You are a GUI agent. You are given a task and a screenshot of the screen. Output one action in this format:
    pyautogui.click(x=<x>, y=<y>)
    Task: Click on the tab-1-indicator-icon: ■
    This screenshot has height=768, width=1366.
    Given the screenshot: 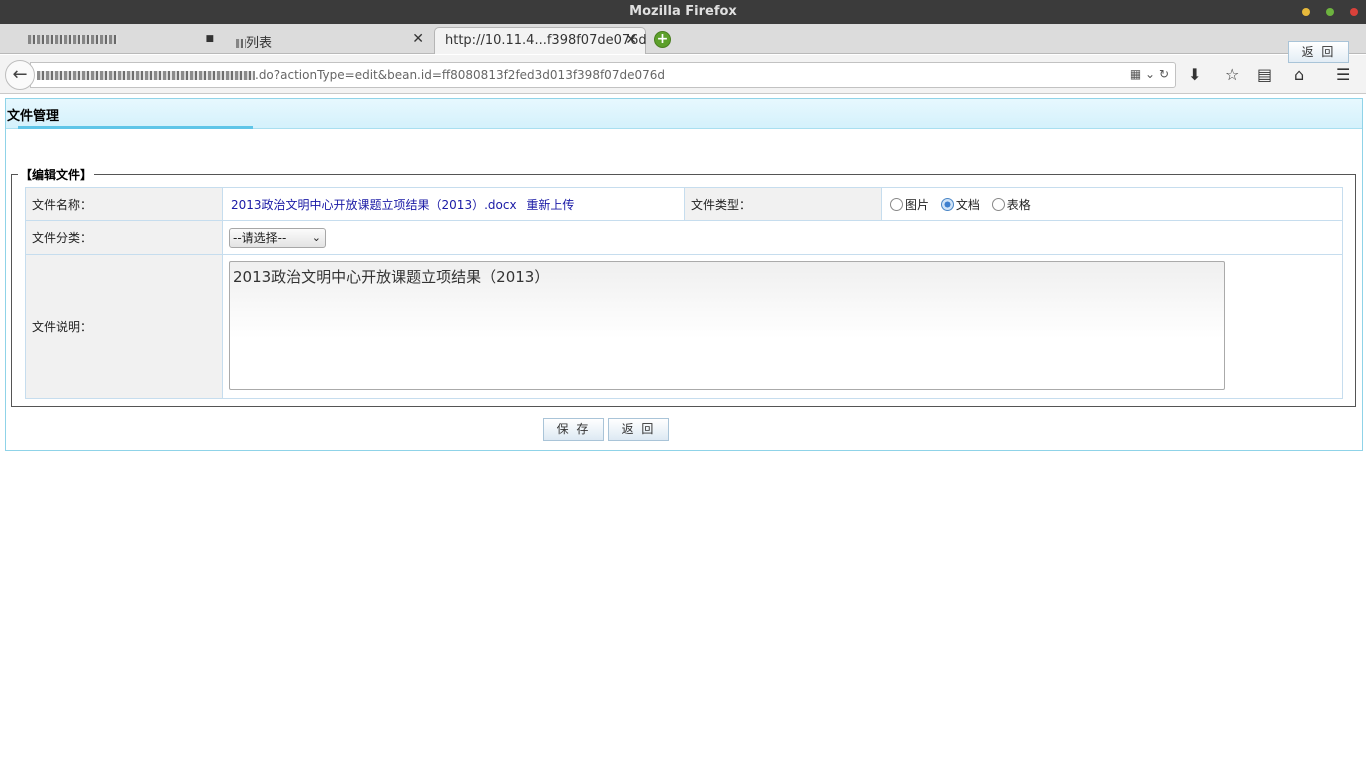 What is the action you would take?
    pyautogui.click(x=209, y=39)
    